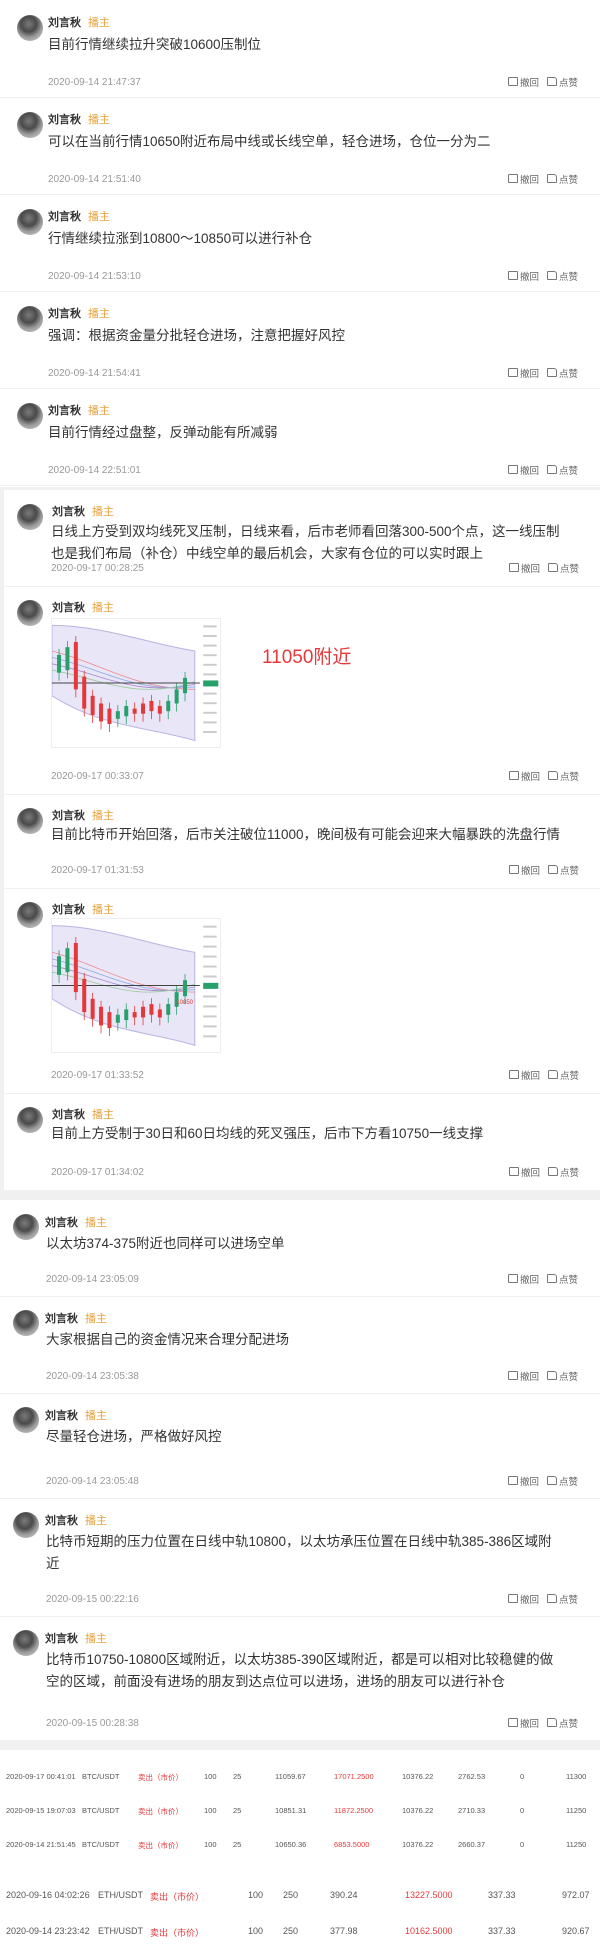  Describe the element at coordinates (41, 1810) in the screenshot. I see `table-cell: 2020-09-15 19:07:03` at that location.